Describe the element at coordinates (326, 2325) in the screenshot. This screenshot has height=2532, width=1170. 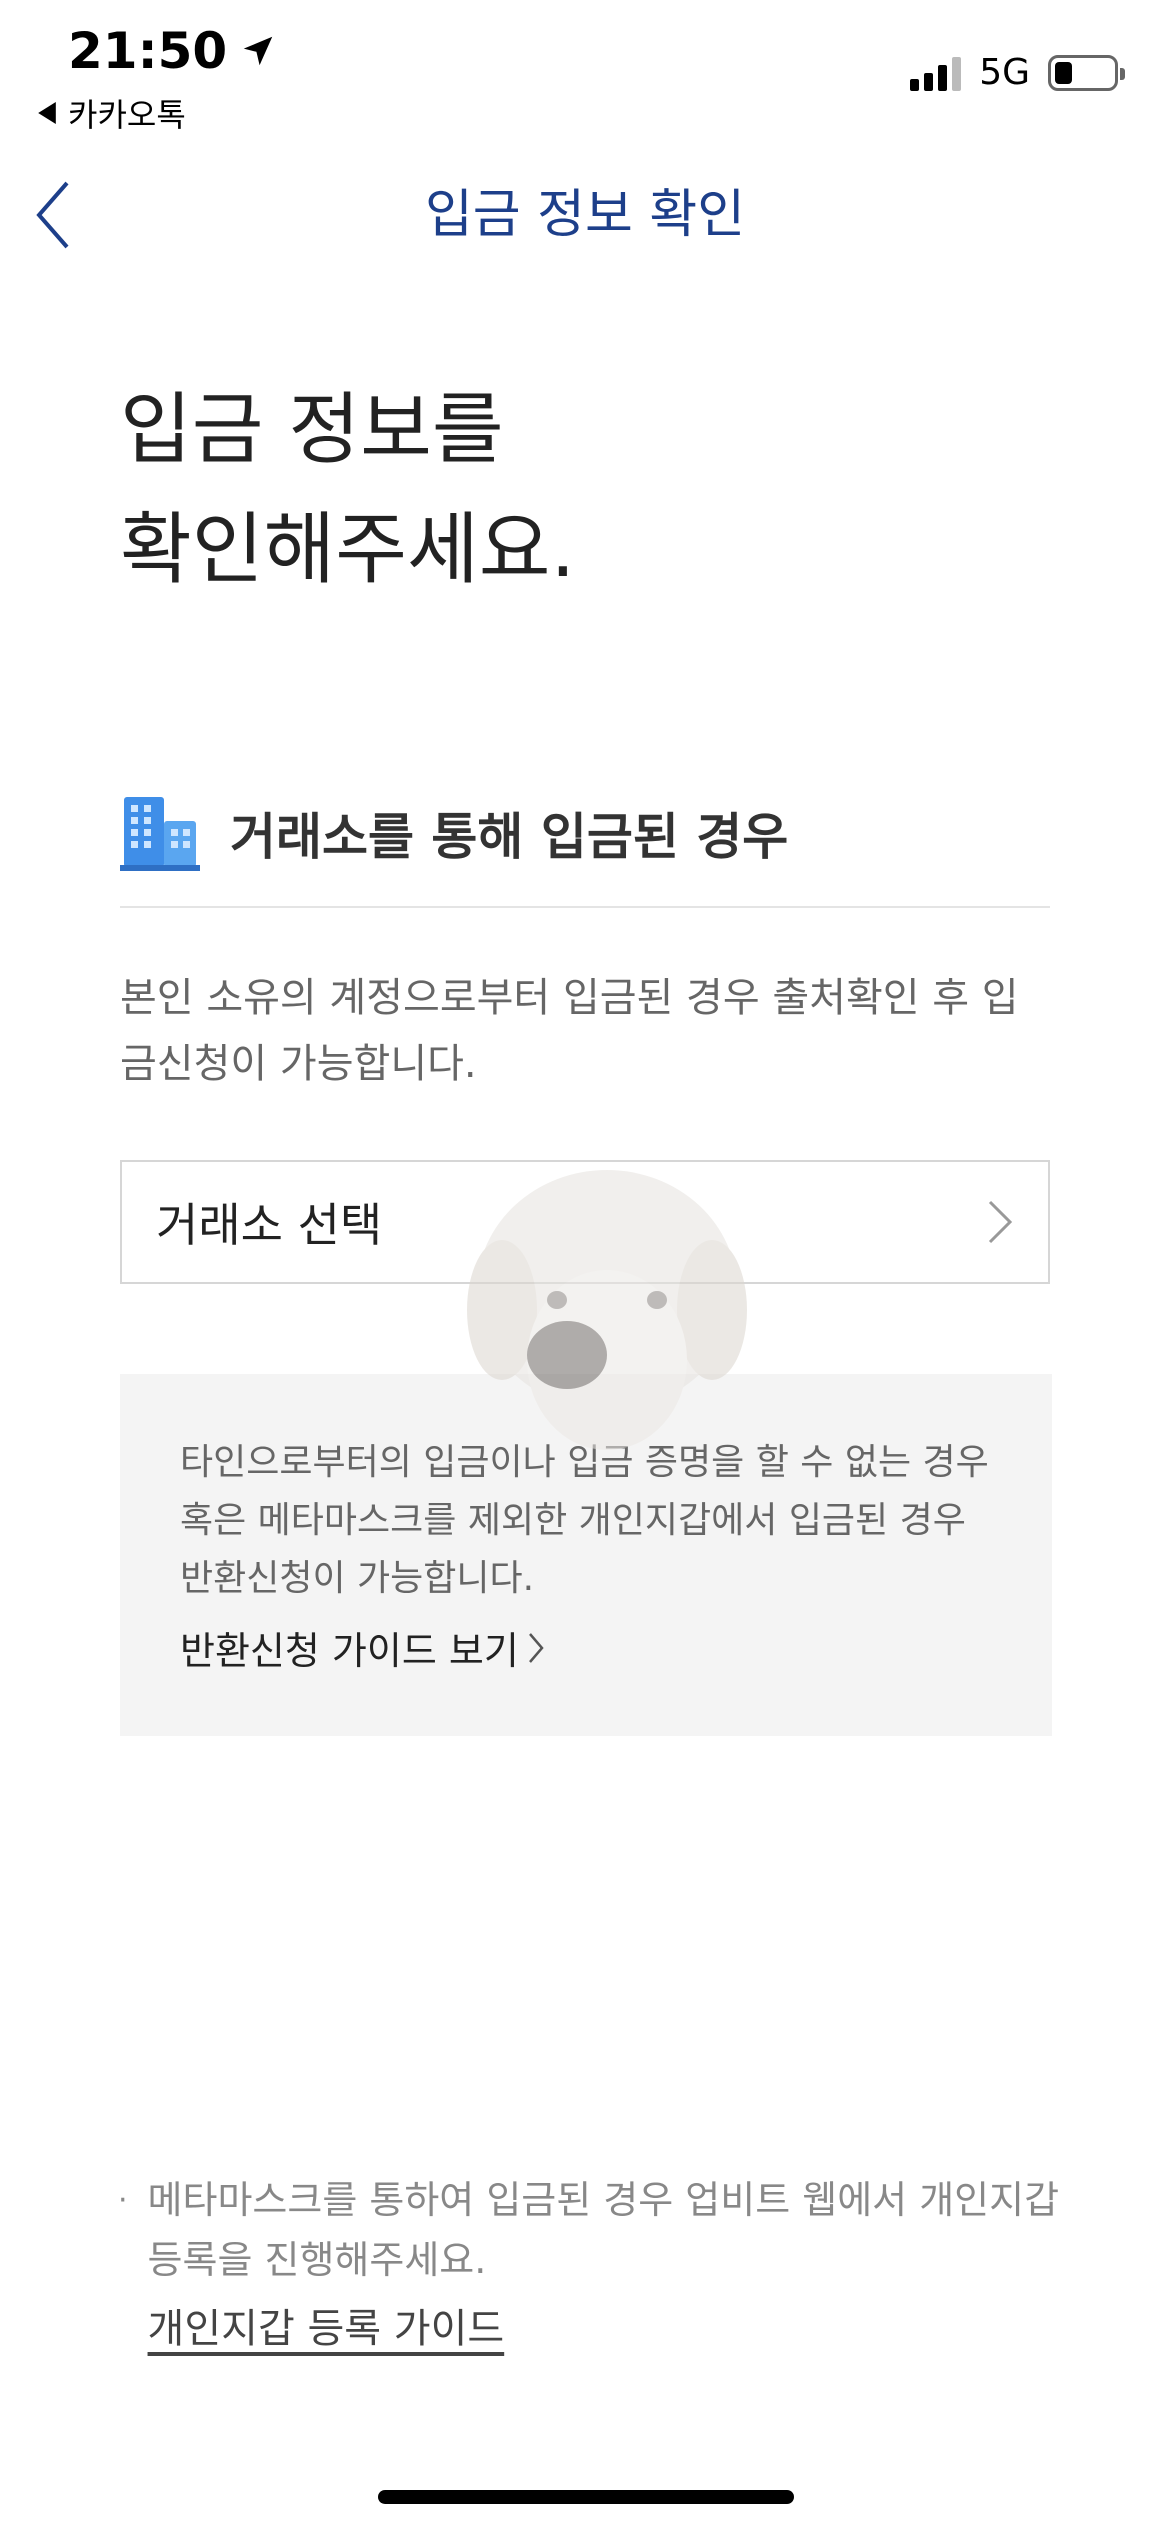
I see `wallet-registration-guide-link: 개인지갑 등록 가이드` at that location.